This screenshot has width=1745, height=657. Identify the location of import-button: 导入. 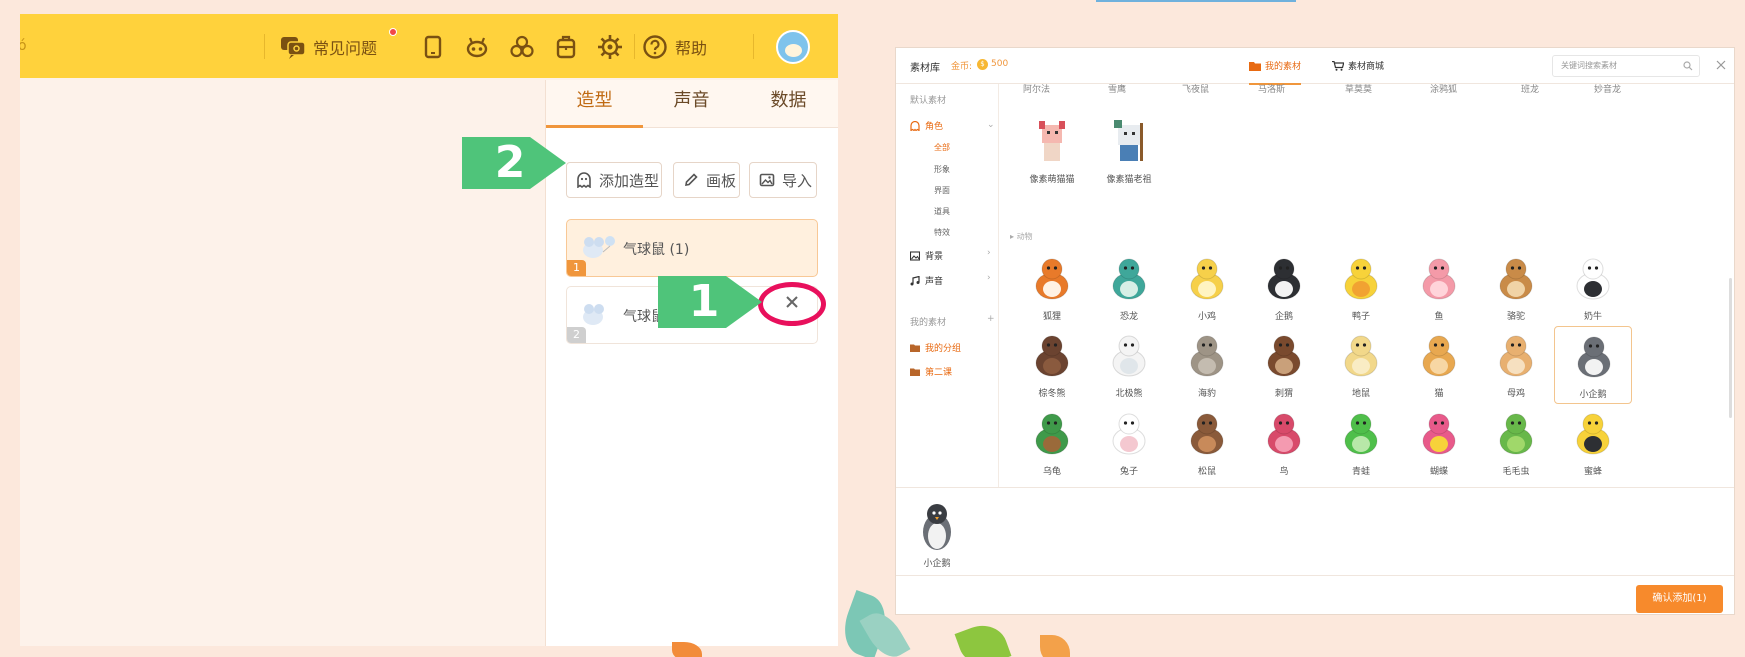
(783, 180).